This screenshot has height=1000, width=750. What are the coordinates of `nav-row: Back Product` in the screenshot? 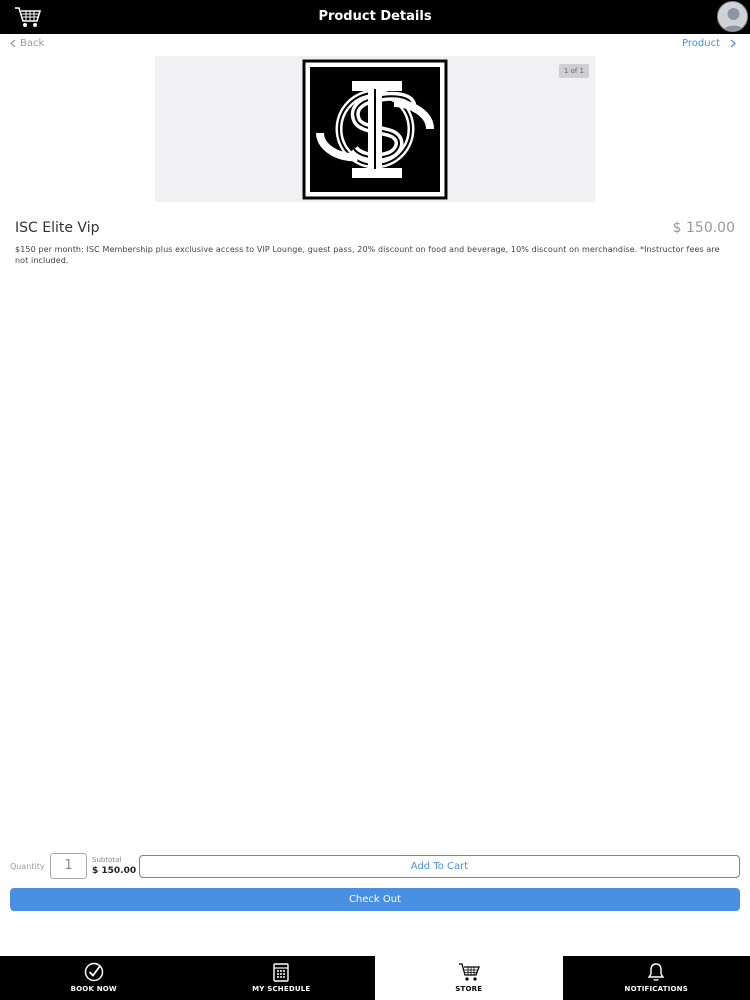 It's located at (375, 44).